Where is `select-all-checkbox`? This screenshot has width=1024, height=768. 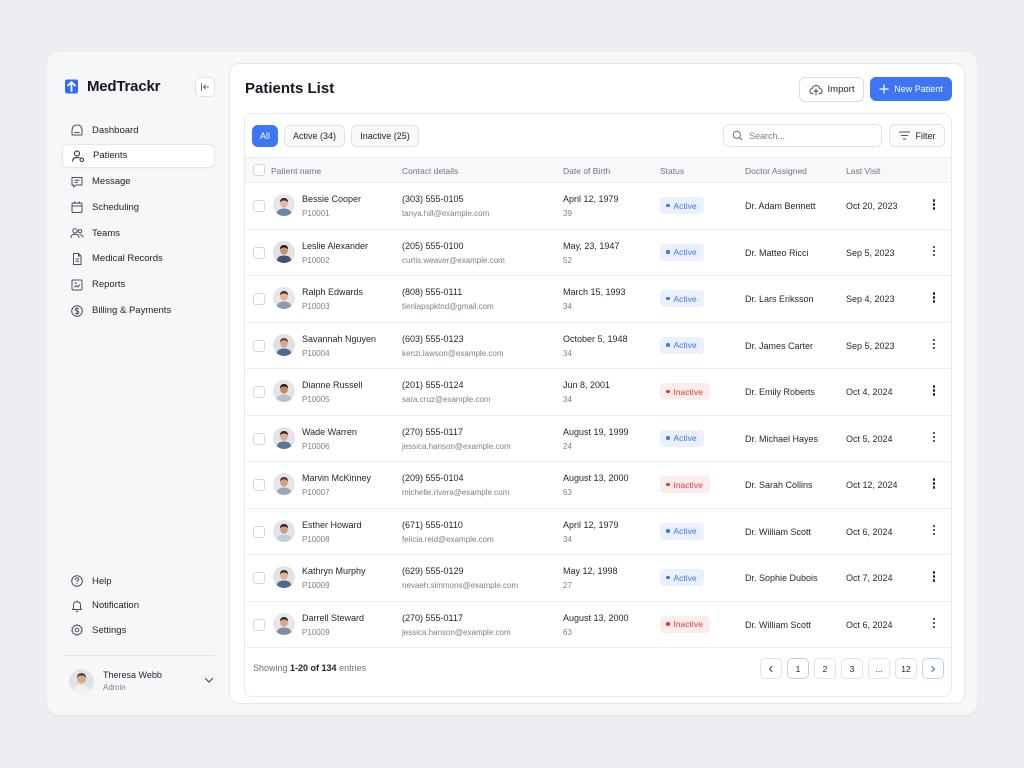
select-all-checkbox is located at coordinates (259, 170).